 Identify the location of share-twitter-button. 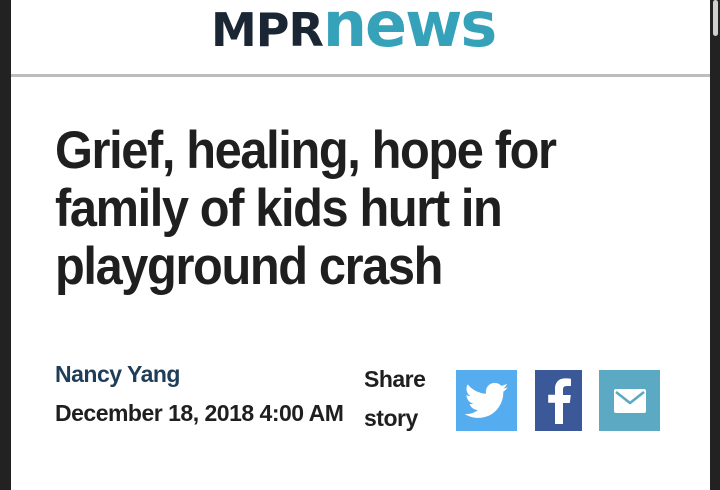
(486, 400).